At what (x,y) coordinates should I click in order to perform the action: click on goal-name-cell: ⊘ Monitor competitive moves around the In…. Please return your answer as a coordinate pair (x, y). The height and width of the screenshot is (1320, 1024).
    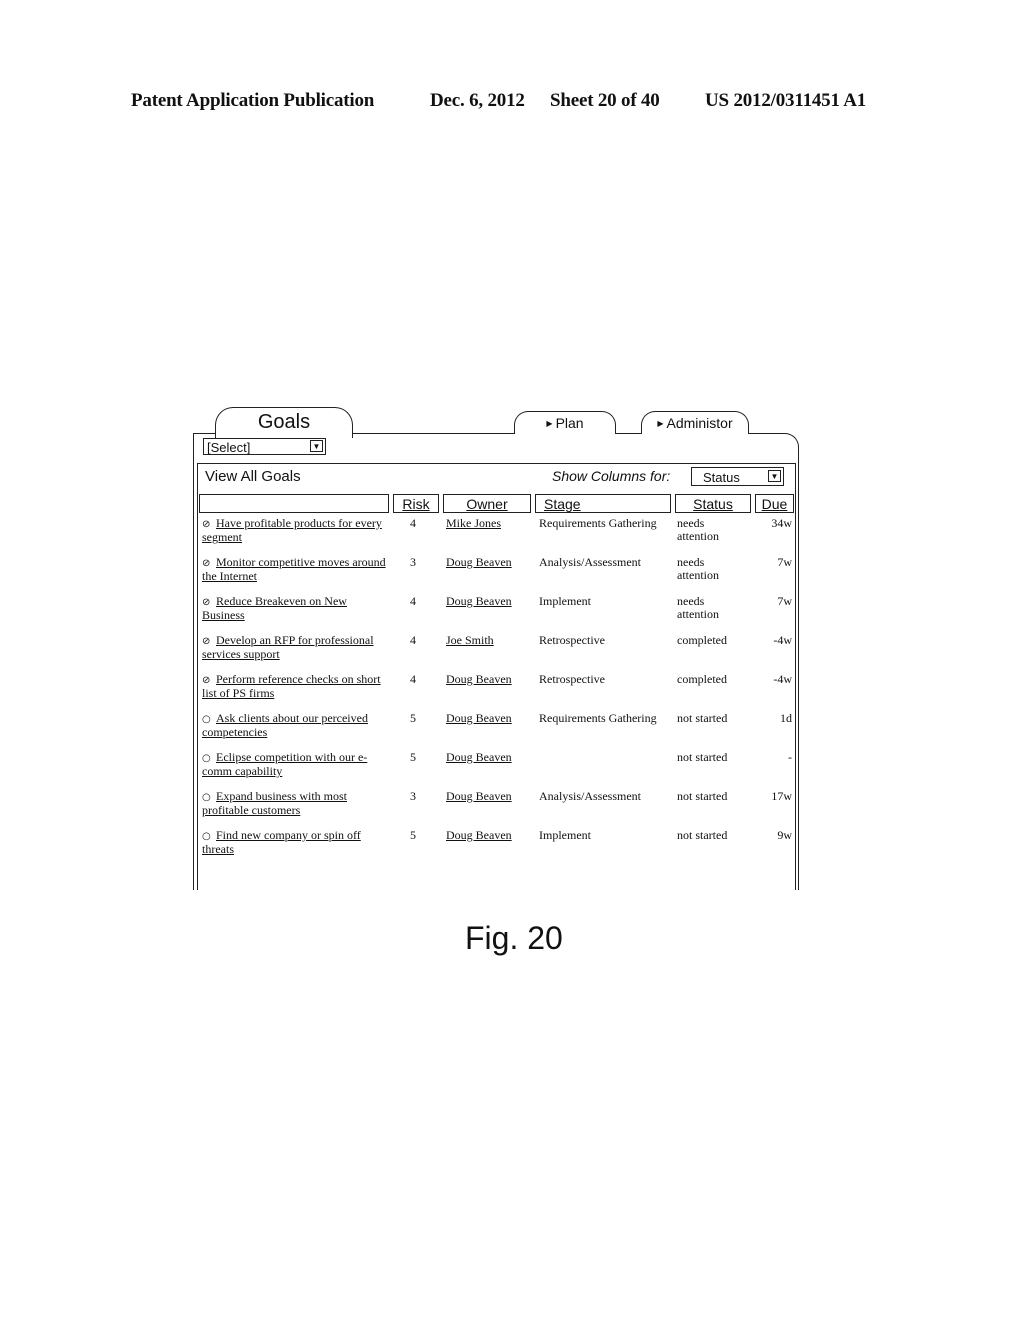
    Looking at the image, I should click on (297, 569).